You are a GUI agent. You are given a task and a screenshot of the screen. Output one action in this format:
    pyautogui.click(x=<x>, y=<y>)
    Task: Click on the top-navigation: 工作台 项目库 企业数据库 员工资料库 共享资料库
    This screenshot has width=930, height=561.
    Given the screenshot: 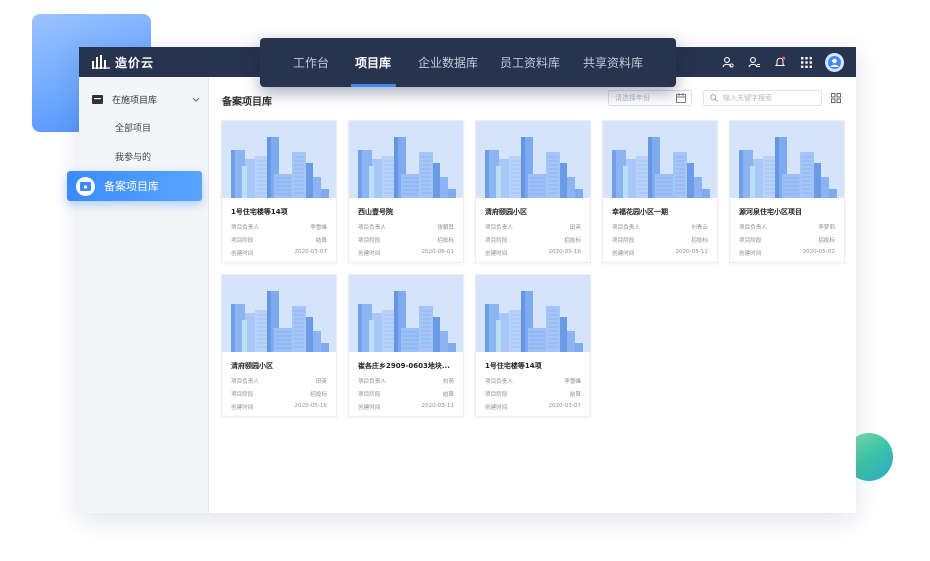 What is the action you would take?
    pyautogui.click(x=468, y=62)
    